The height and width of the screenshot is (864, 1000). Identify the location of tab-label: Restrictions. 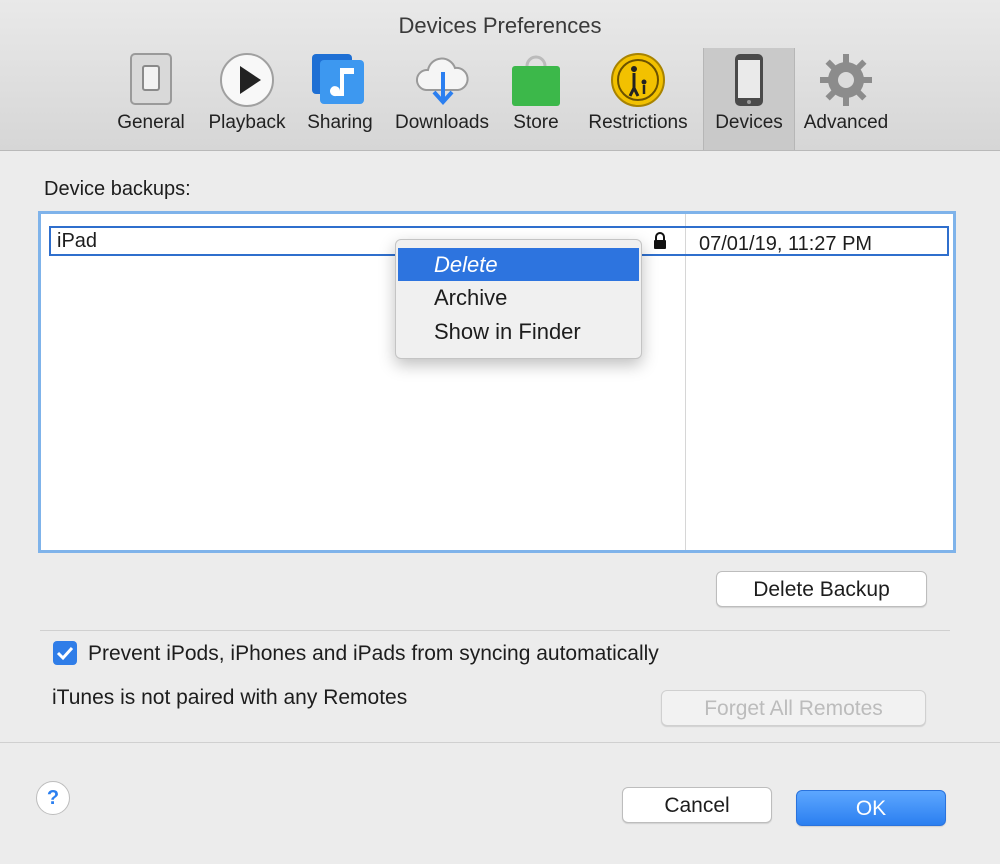
(638, 122).